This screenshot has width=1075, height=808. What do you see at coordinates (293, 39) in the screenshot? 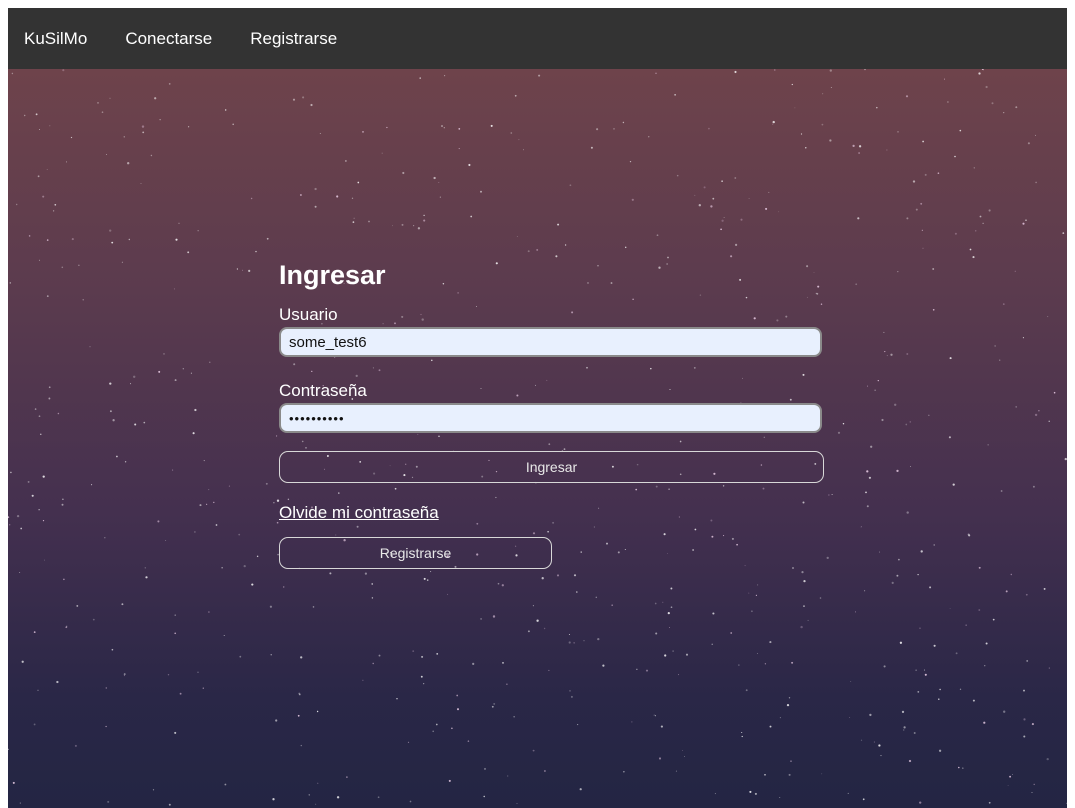
I see `nav-link-registrarse: Registrarse` at bounding box center [293, 39].